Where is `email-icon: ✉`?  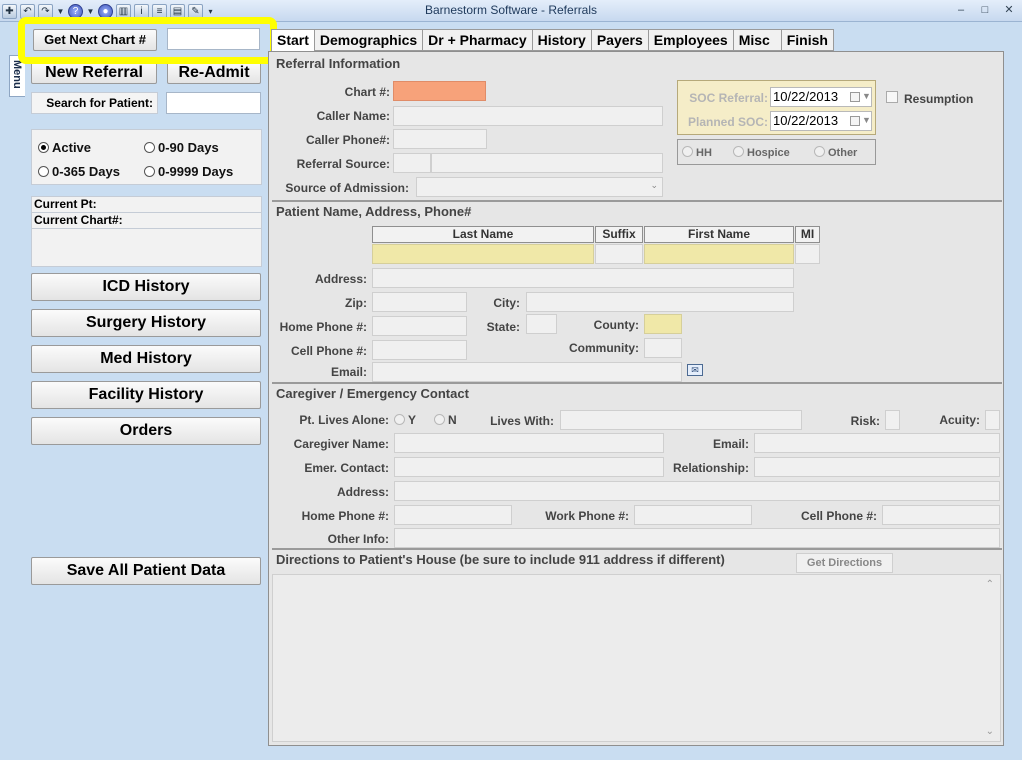 email-icon: ✉ is located at coordinates (695, 370).